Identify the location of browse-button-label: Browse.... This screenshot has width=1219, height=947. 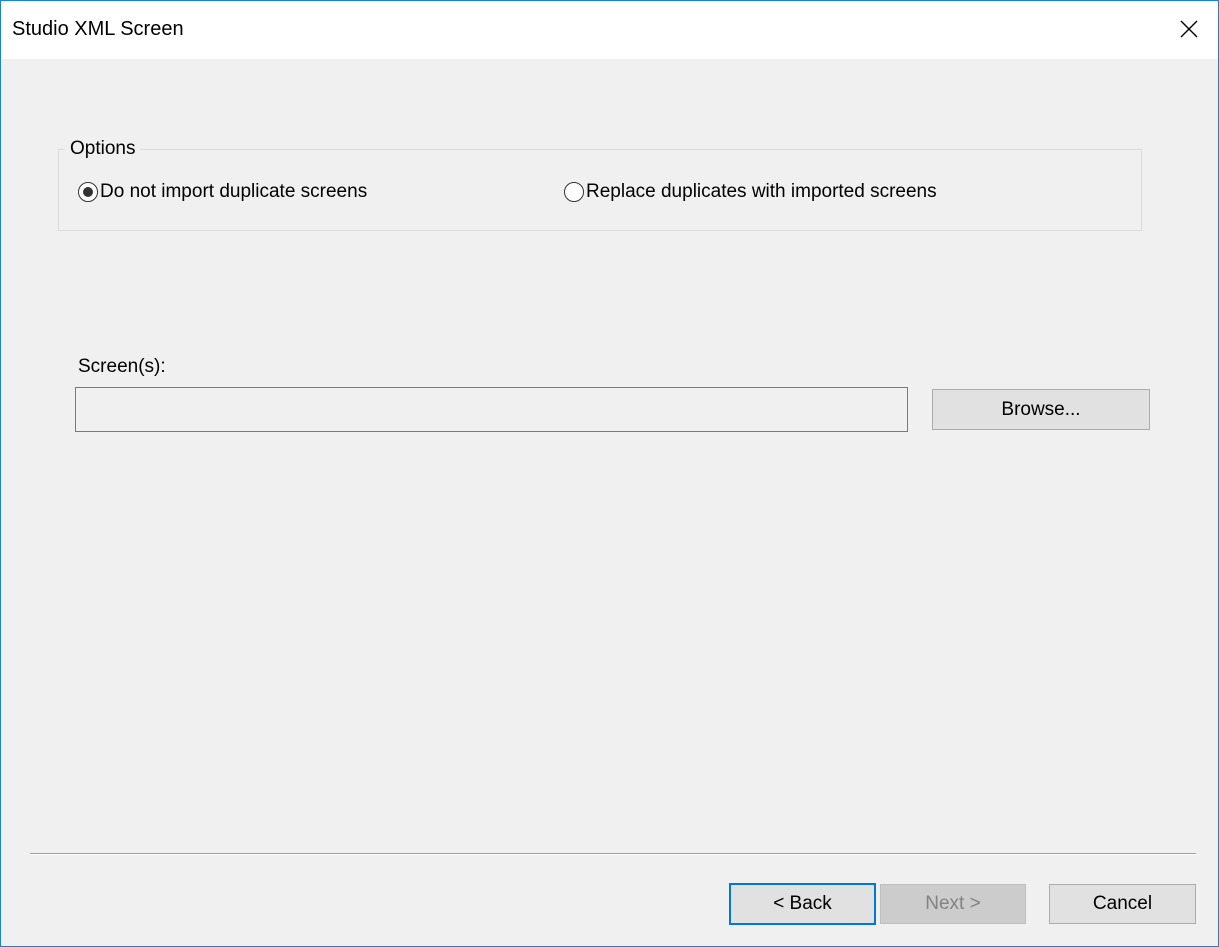
(1041, 409).